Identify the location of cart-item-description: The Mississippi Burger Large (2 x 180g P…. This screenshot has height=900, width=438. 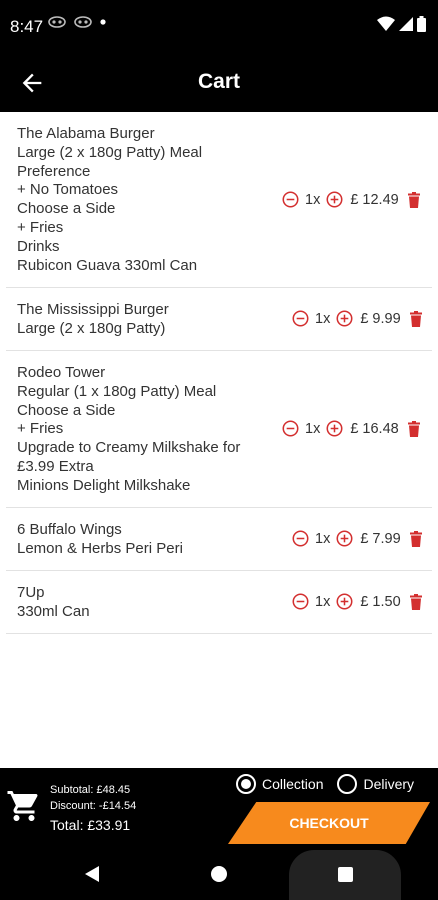
(93, 320).